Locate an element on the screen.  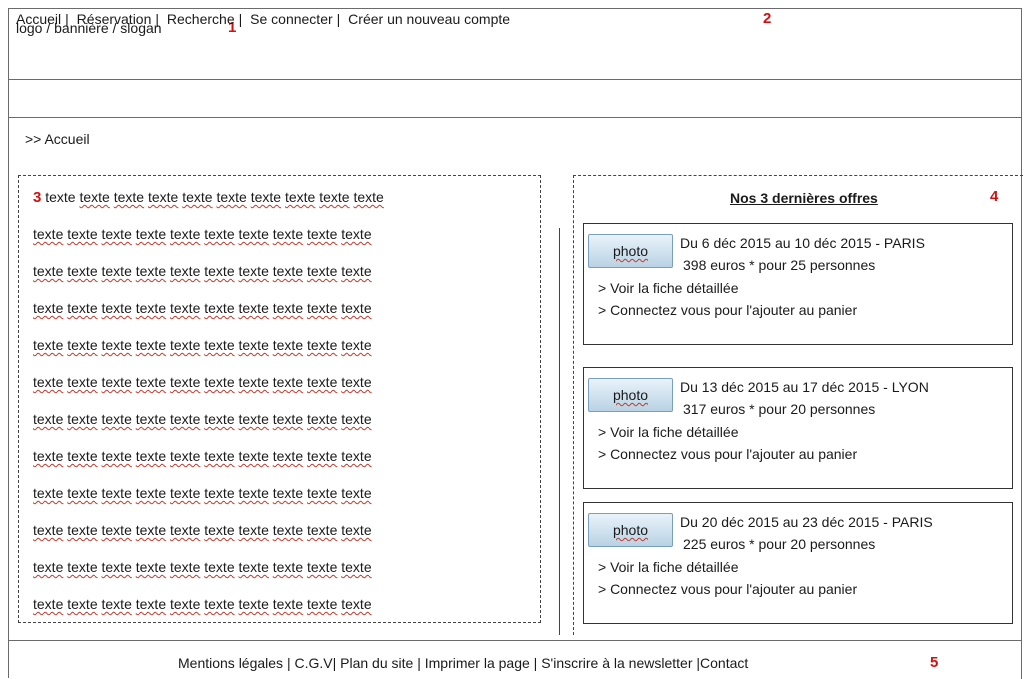
footer-link-cgv: C.G.V is located at coordinates (313, 663).